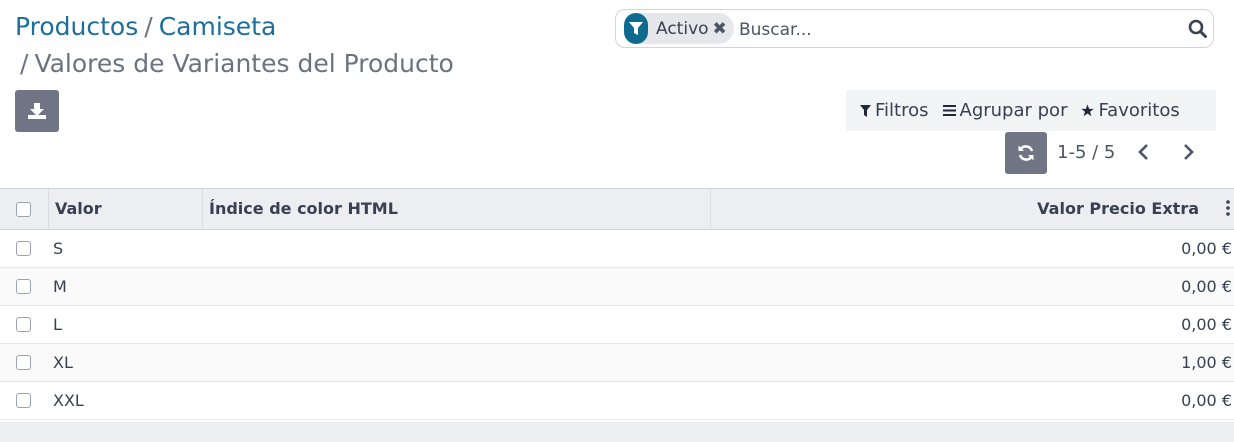 The image size is (1234, 442). I want to click on breadcrumb-productos: Productos, so click(76, 26).